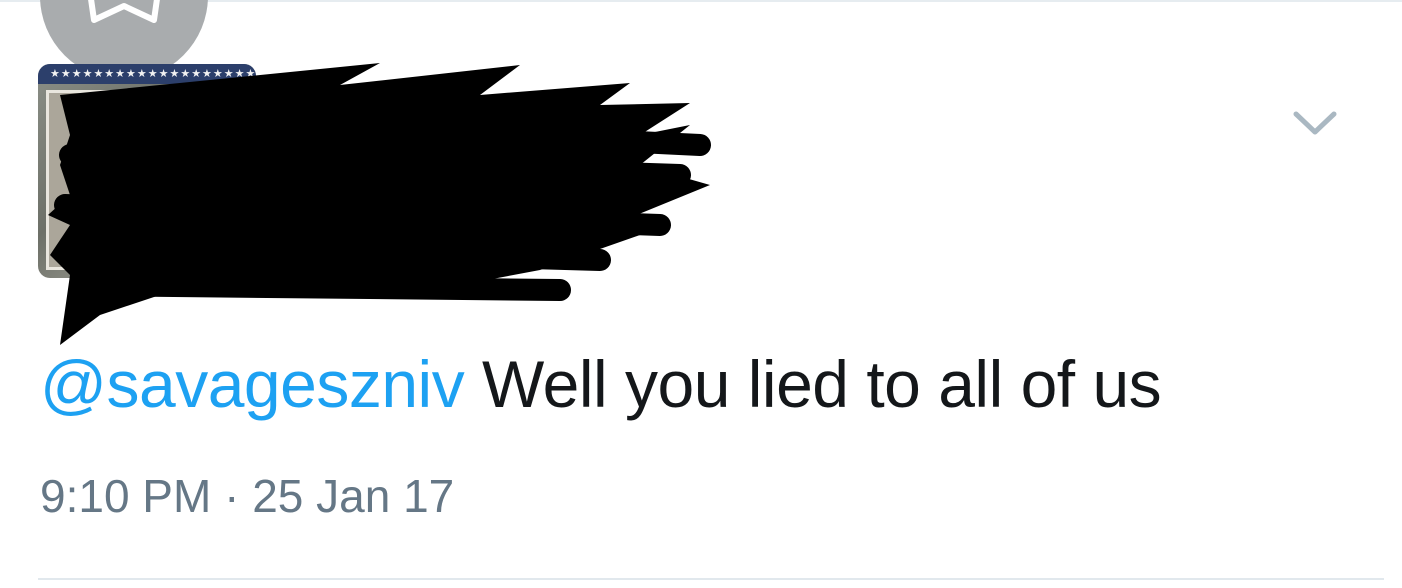 This screenshot has width=1402, height=588. Describe the element at coordinates (701, 1) in the screenshot. I see `top-divider` at that location.